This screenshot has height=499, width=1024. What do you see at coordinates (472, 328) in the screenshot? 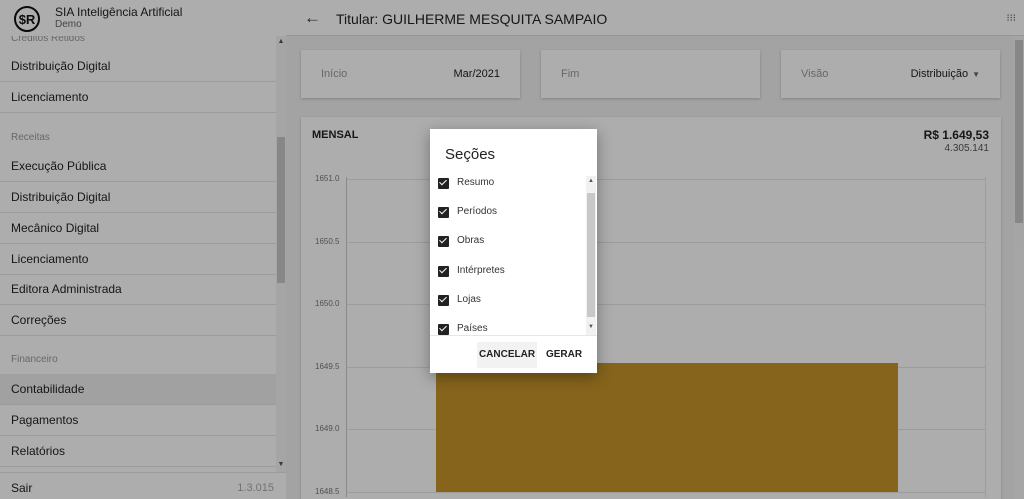
I see `option-label: Países` at bounding box center [472, 328].